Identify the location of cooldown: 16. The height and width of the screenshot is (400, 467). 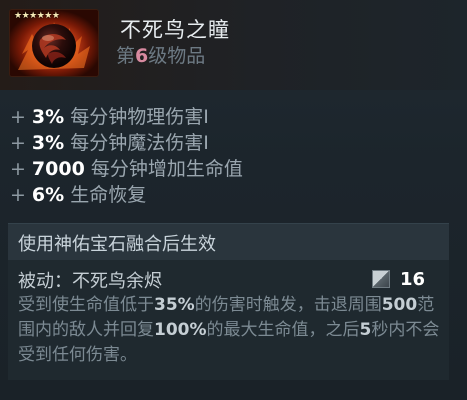
(398, 279).